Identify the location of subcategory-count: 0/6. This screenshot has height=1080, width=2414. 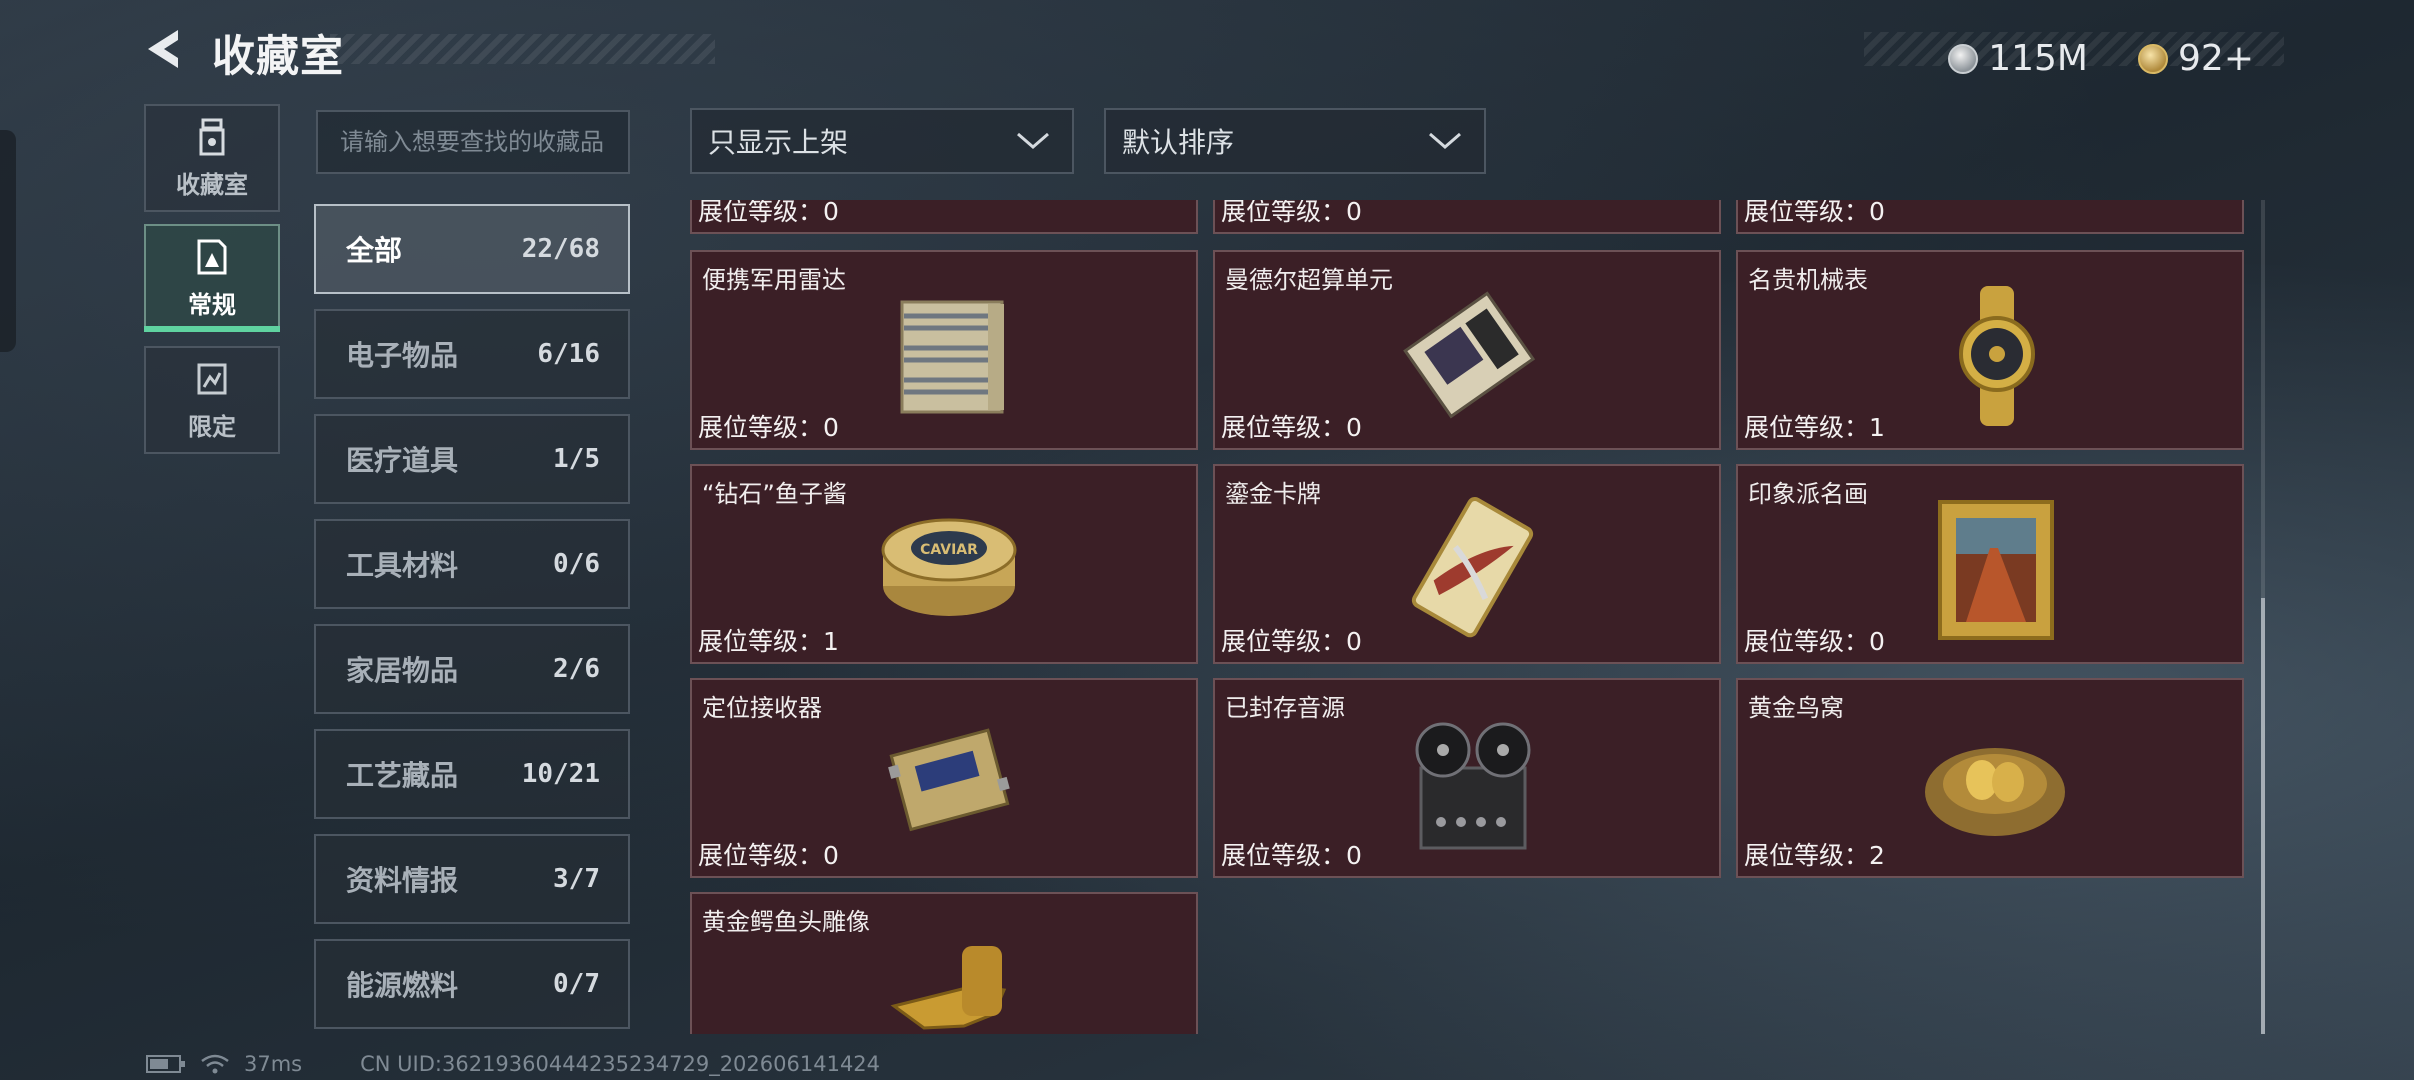
(576, 564).